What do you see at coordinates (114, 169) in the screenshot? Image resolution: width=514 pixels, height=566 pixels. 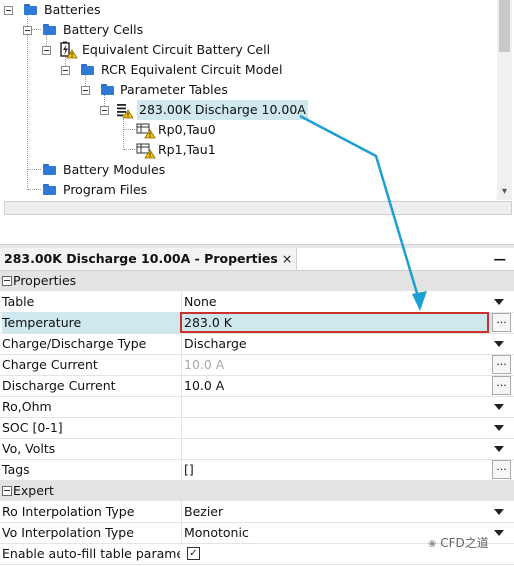 I see `tree-item-label: Battery Modules` at bounding box center [114, 169].